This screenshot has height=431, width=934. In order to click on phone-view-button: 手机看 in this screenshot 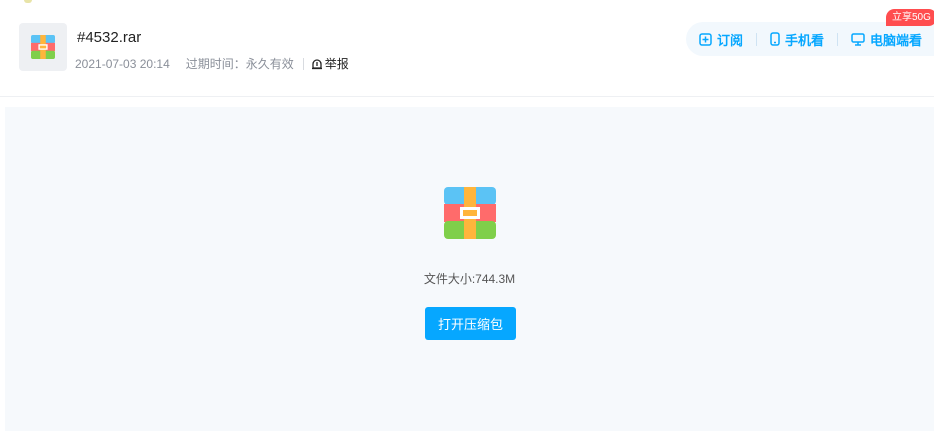, I will do `click(797, 39)`.